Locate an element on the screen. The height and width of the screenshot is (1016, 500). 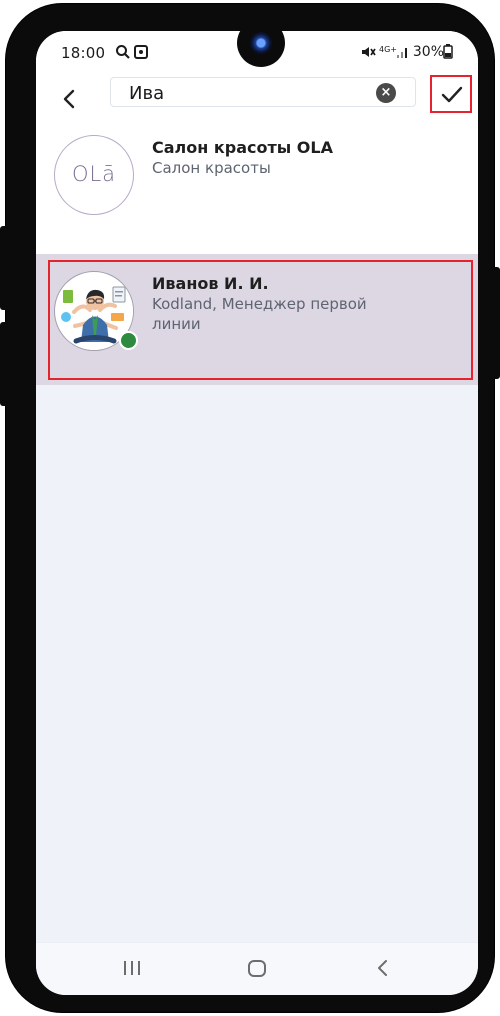
contact-subtitle: Kodland, Менеджер первой линии is located at coordinates (259, 314).